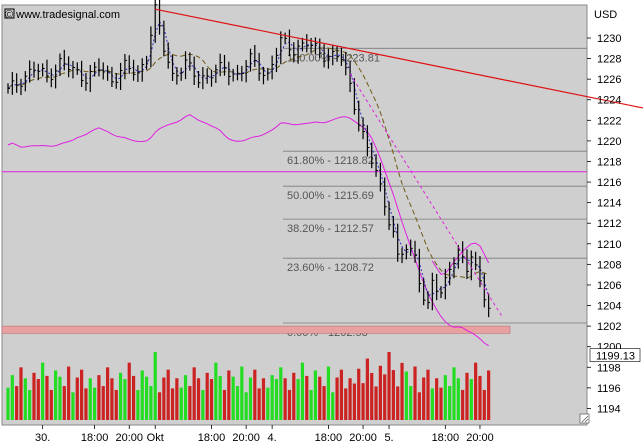 Image resolution: width=643 pixels, height=446 pixels. What do you see at coordinates (330, 196) in the screenshot?
I see `fib-level-label: 50.00% - 1215.69` at bounding box center [330, 196].